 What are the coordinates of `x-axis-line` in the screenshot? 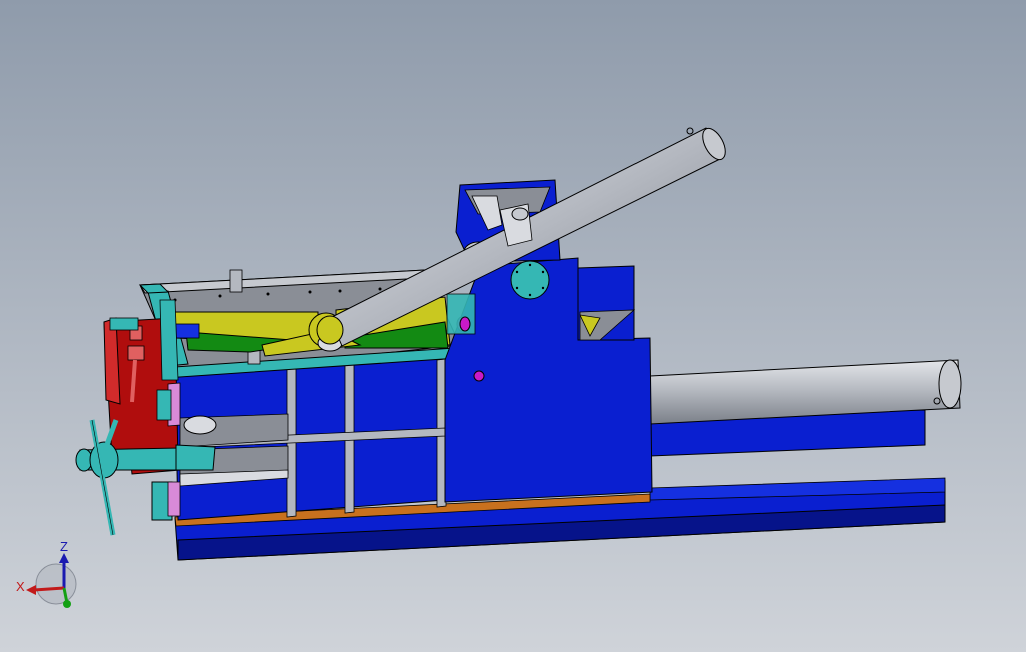 It's located at (49, 589).